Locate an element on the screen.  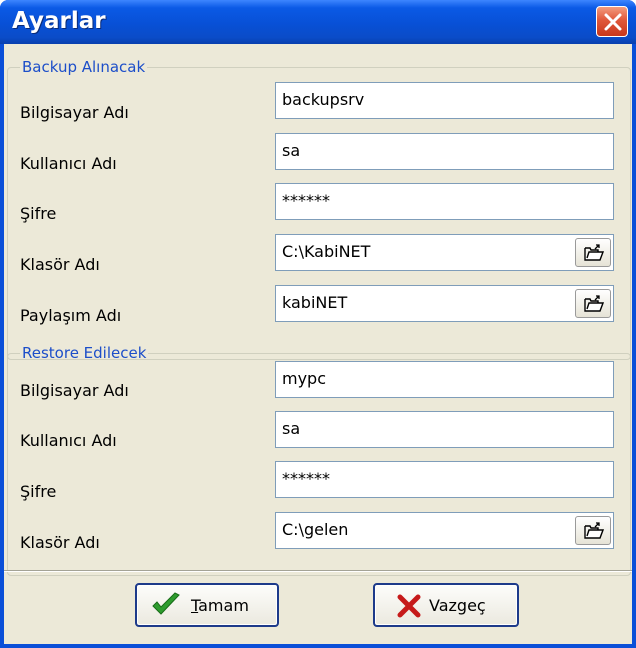
backup-folder-browse-button is located at coordinates (593, 252).